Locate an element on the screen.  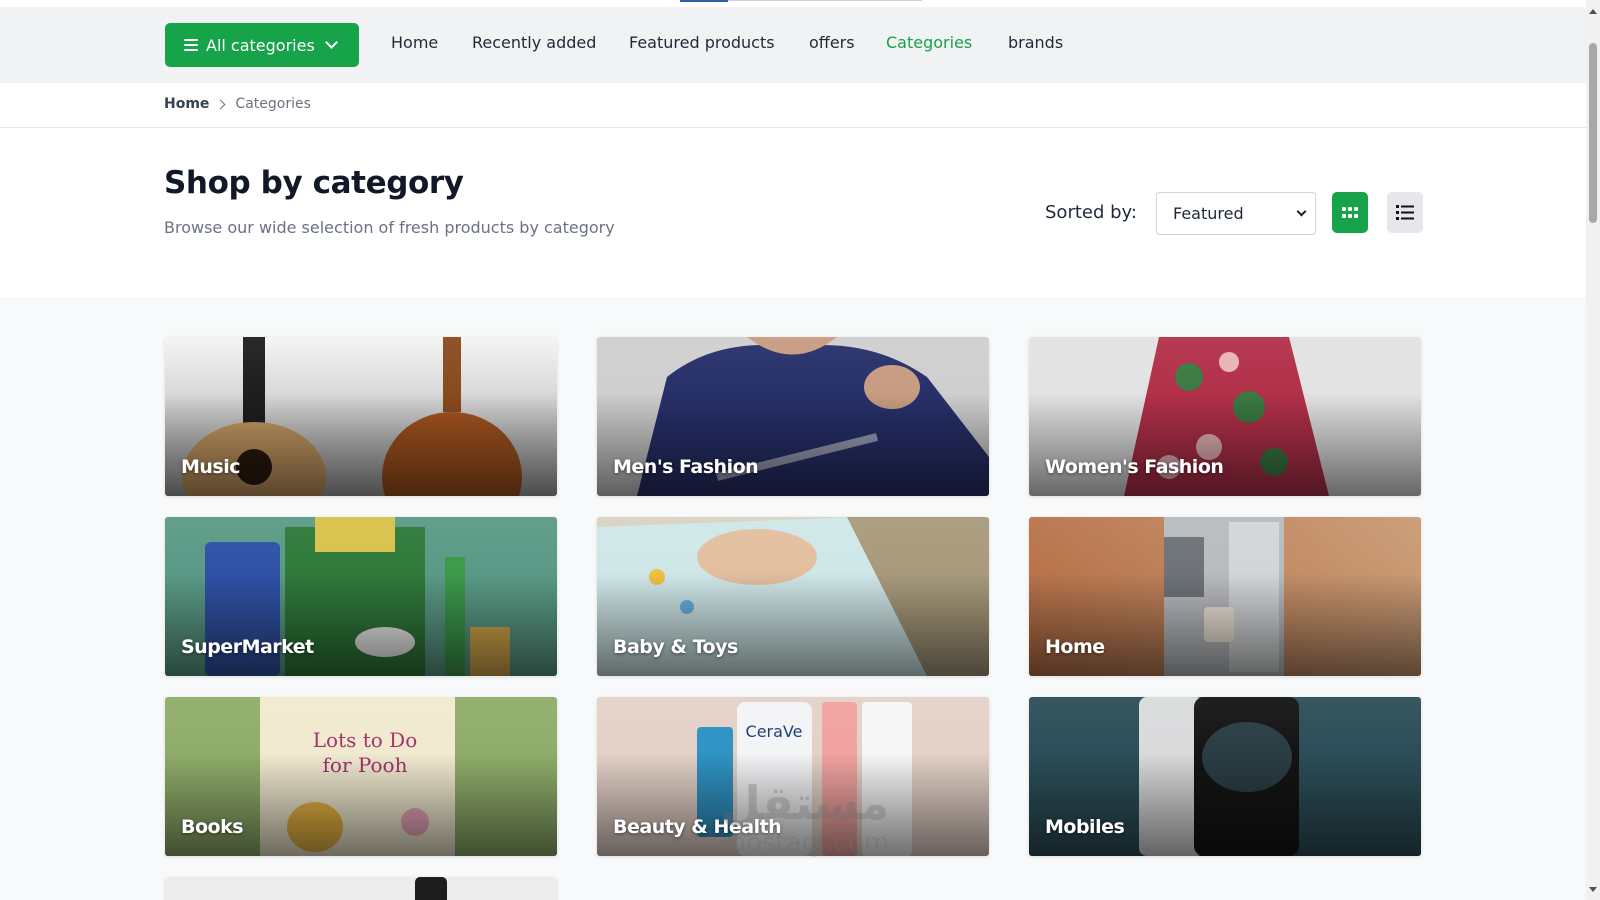
category-label: Mobiles is located at coordinates (1085, 827).